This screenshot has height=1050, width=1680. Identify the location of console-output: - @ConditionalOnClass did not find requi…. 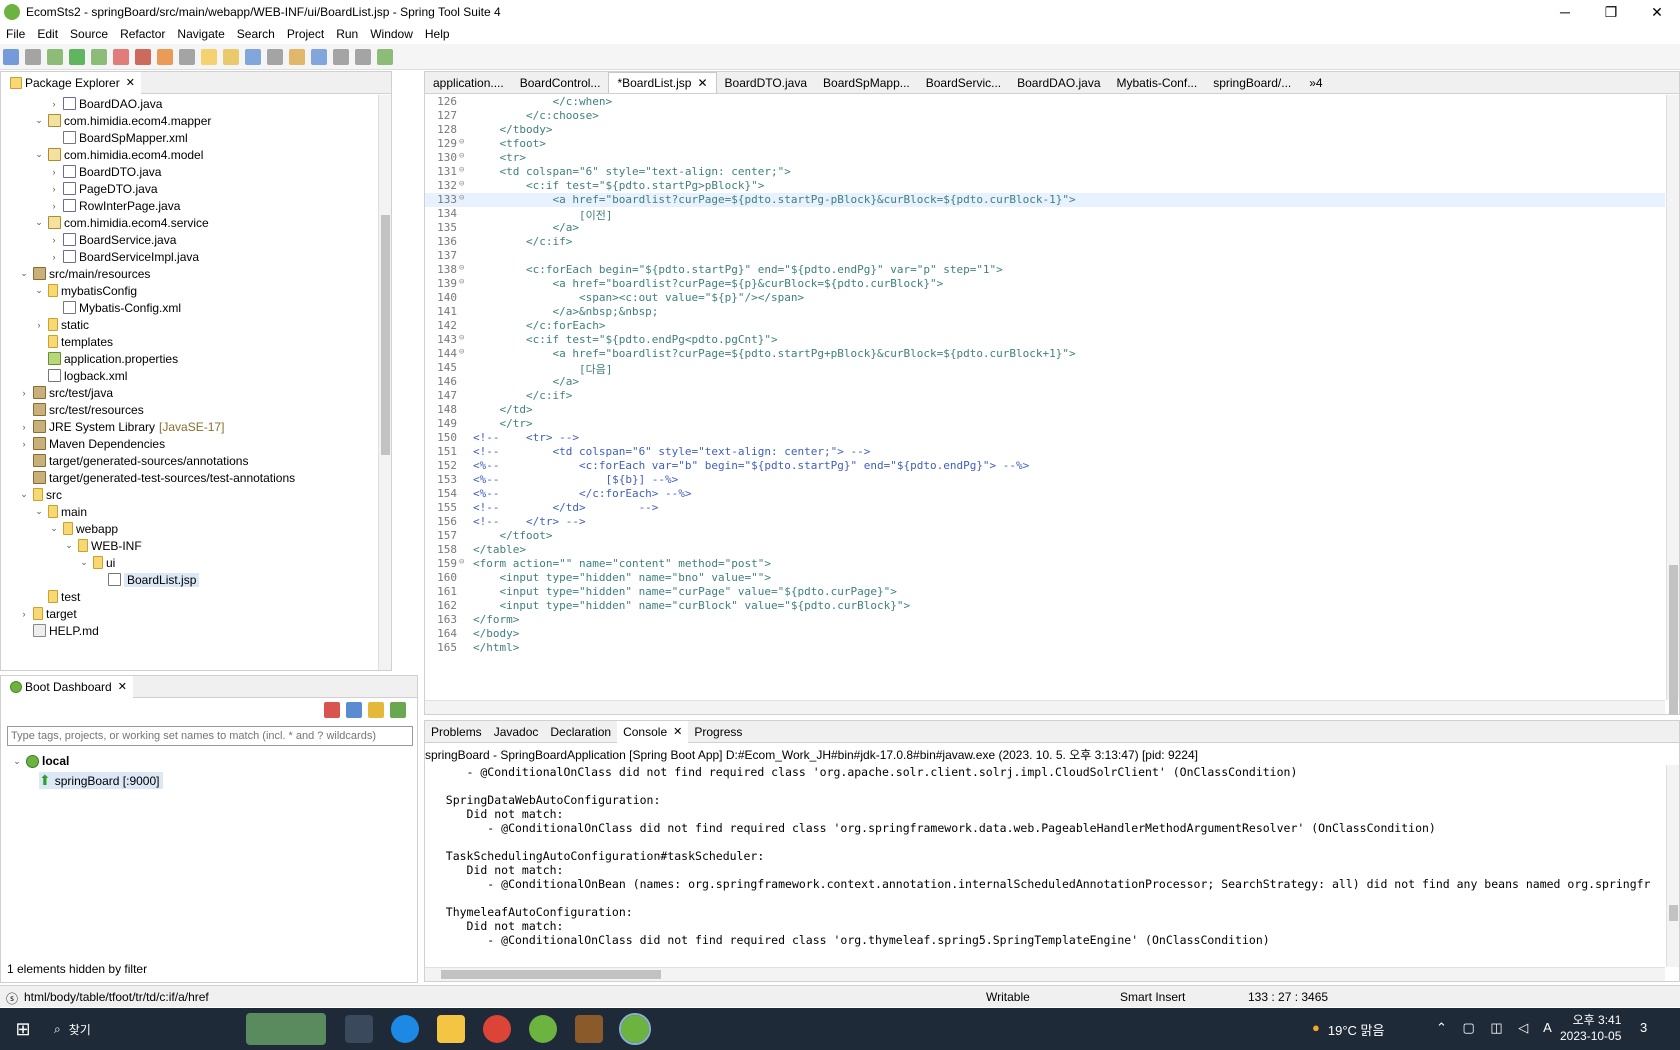
(1045, 866).